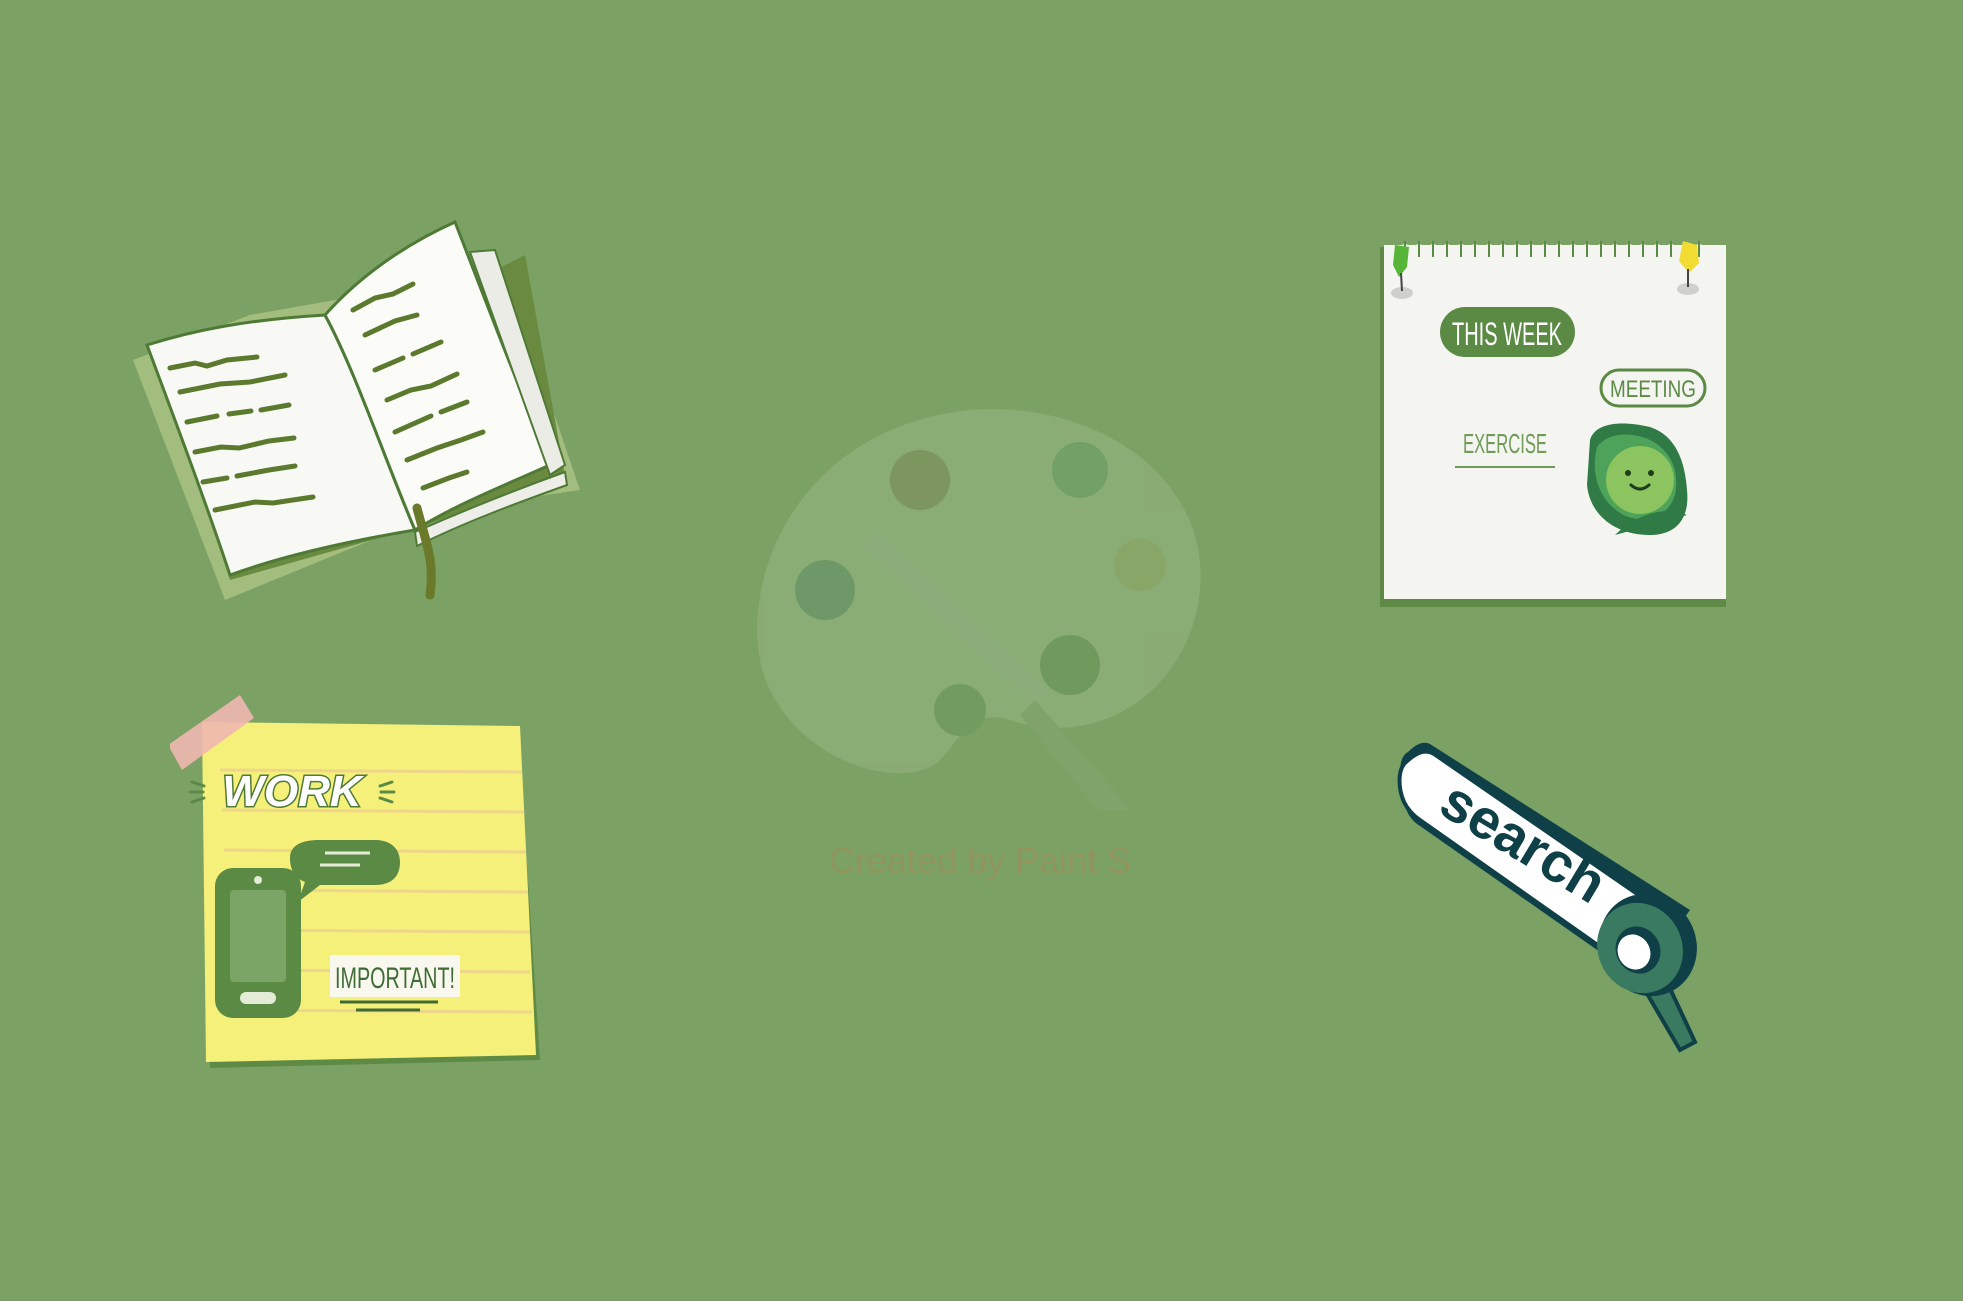 The width and height of the screenshot is (1963, 1301). I want to click on notebook-widget, so click(360, 410).